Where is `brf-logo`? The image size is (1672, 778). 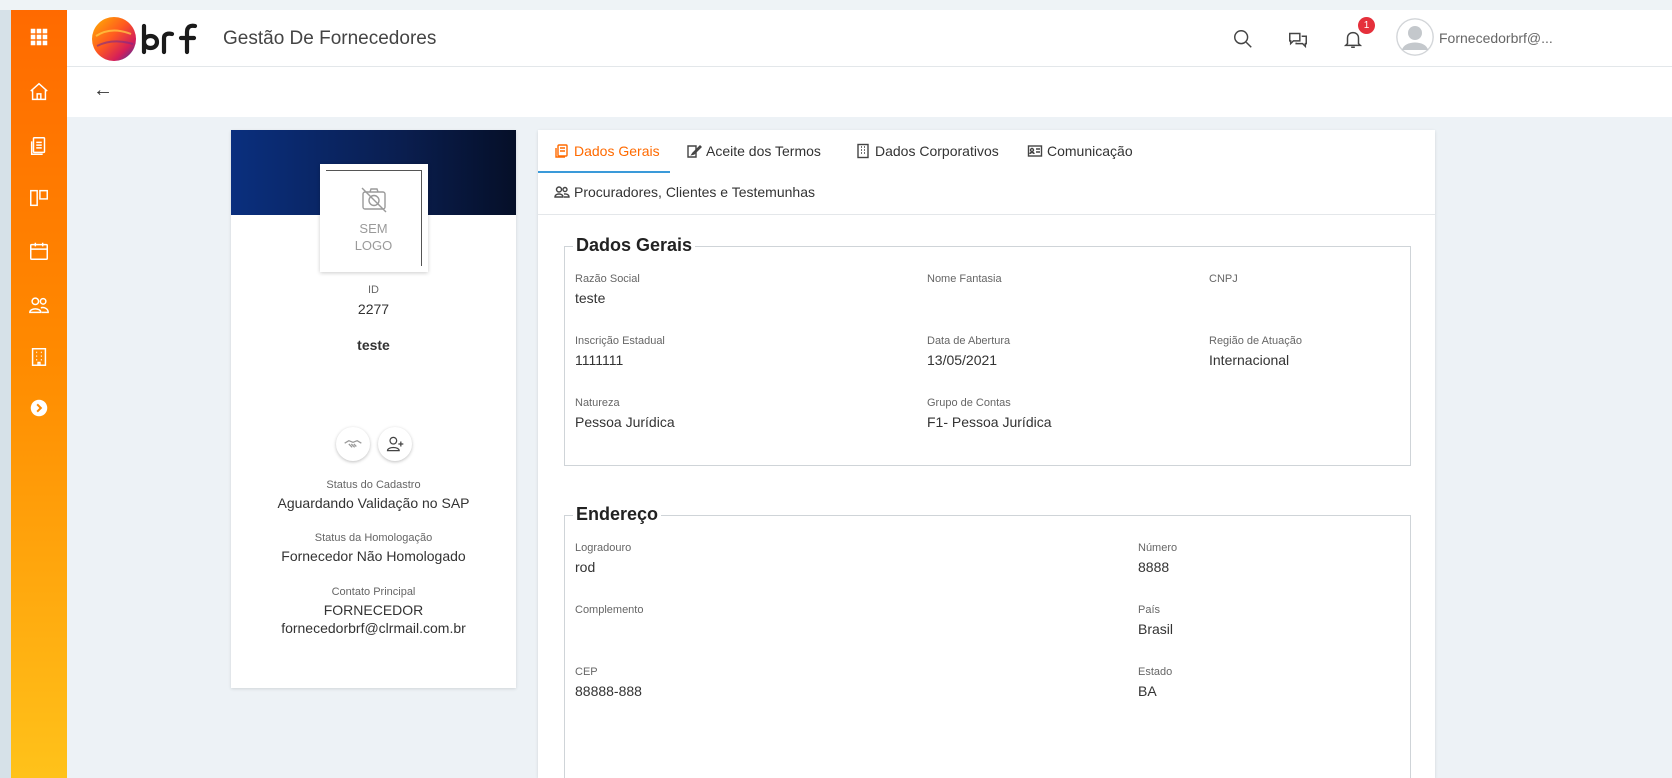 brf-logo is located at coordinates (151, 39).